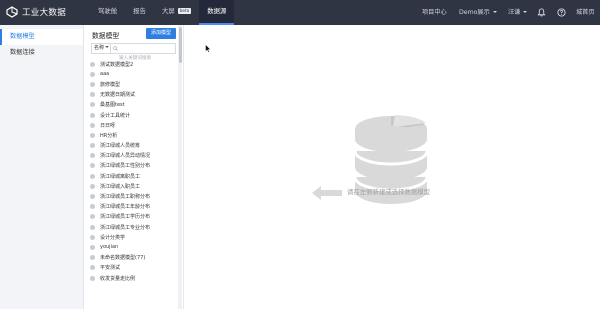  Describe the element at coordinates (133, 237) in the screenshot. I see `list-item: 设计分类学` at that location.